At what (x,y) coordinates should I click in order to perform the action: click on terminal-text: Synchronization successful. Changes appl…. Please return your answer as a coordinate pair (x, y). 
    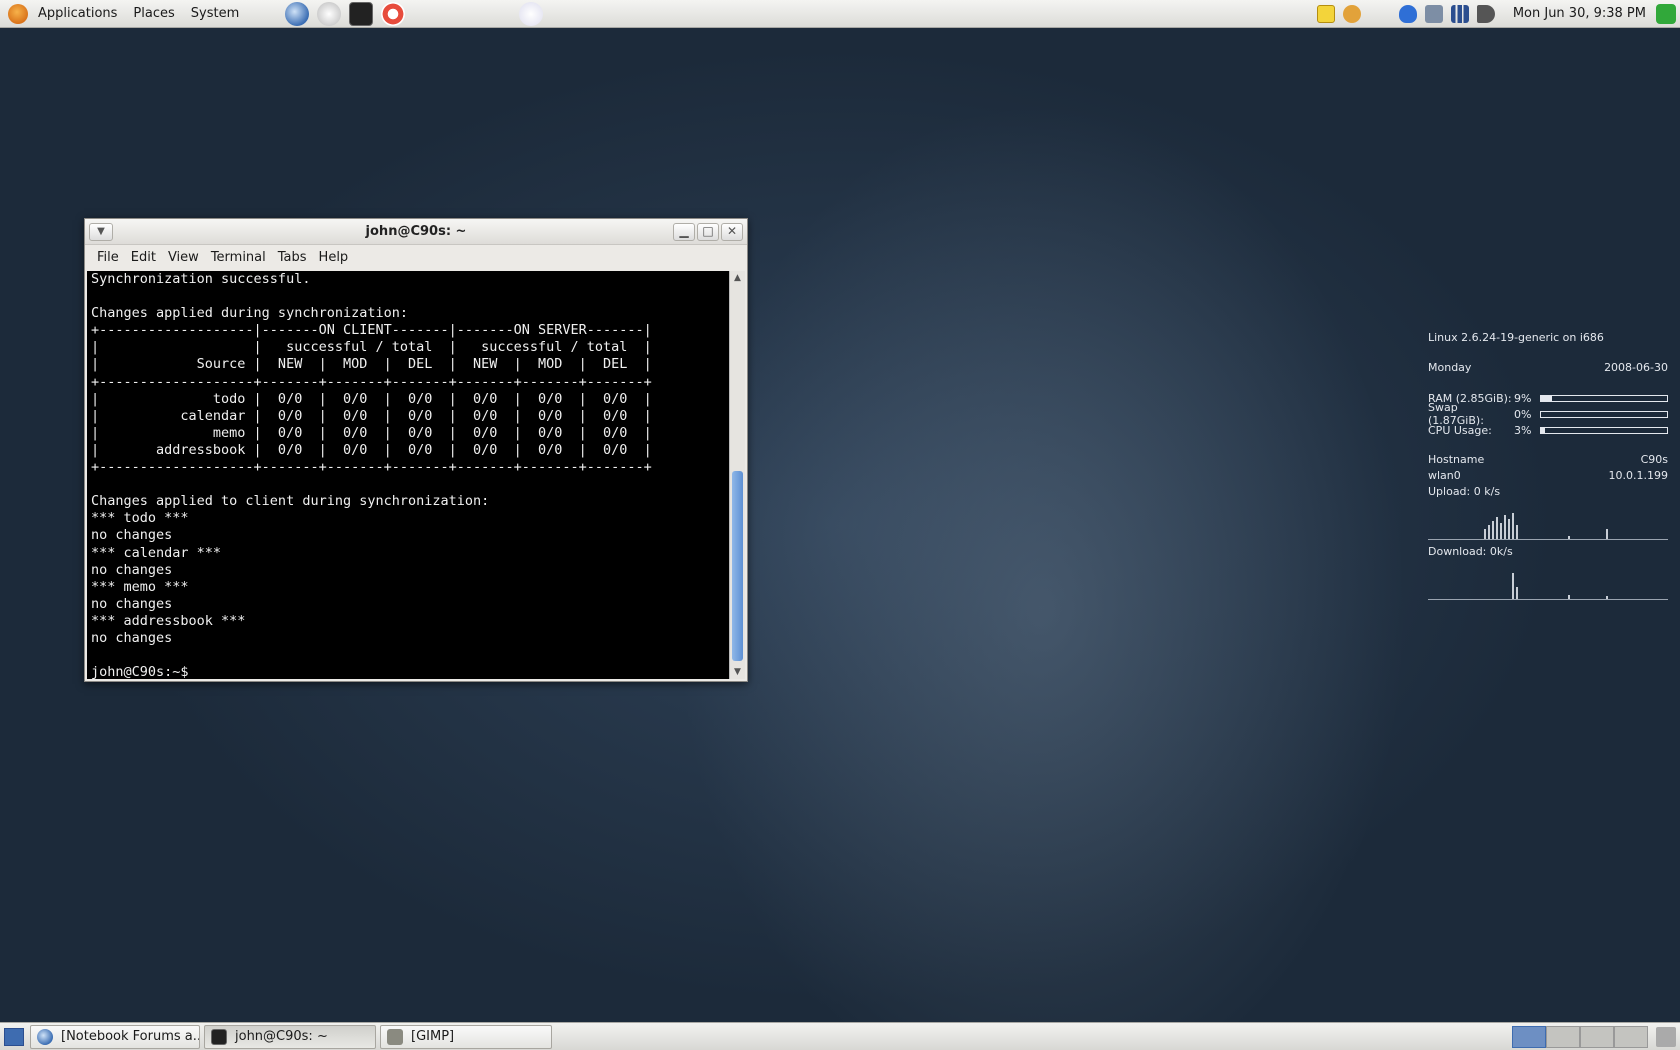
    Looking at the image, I should click on (371, 475).